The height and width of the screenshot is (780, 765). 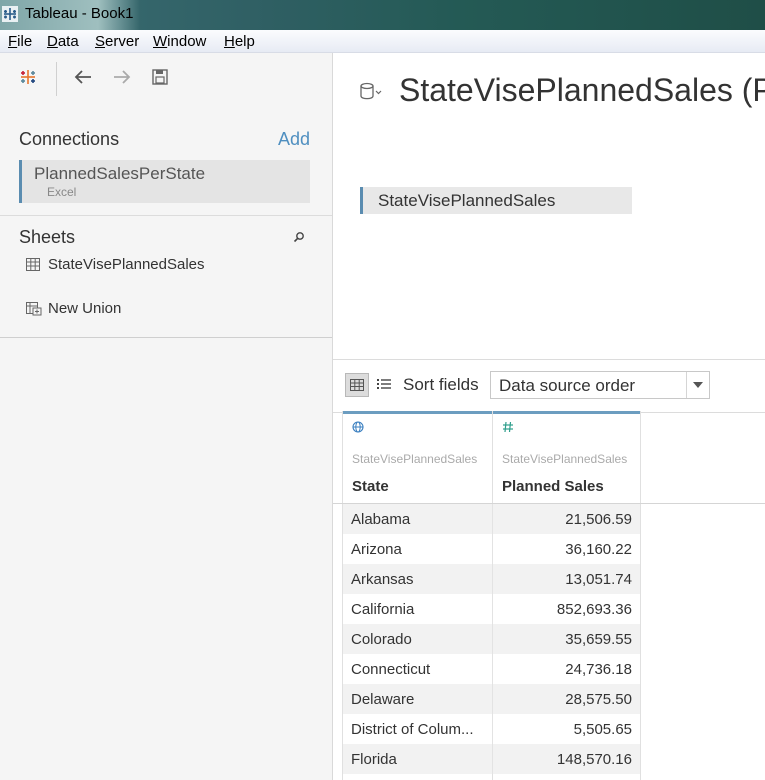 What do you see at coordinates (391, 669) in the screenshot?
I see `cell-state: Connecticut` at bounding box center [391, 669].